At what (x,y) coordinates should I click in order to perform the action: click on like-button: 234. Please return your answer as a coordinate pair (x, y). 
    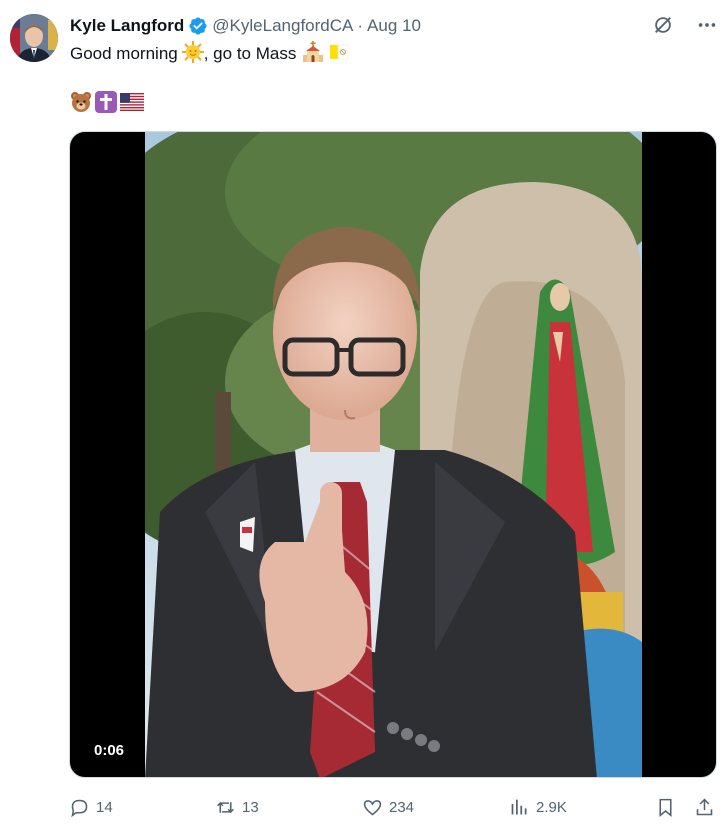
    Looking at the image, I should click on (388, 807).